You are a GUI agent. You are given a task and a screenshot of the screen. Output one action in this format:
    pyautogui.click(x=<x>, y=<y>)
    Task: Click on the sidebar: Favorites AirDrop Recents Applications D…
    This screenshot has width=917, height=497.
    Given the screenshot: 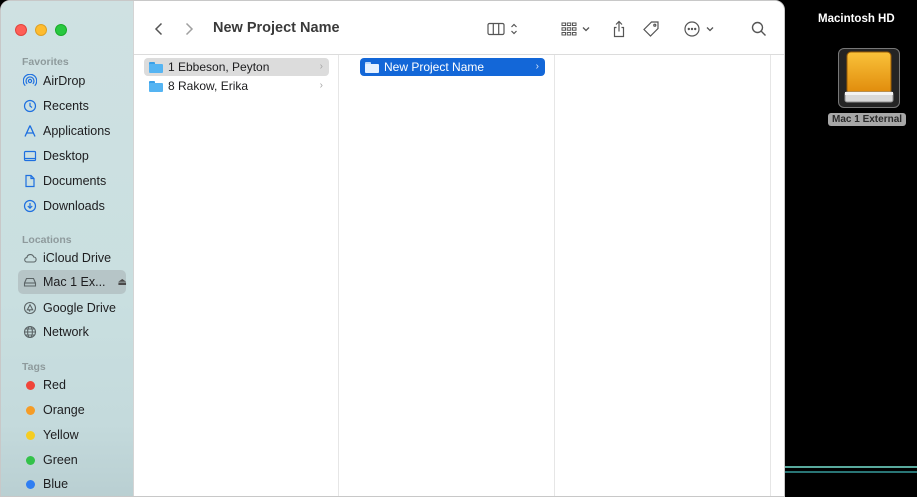 What is the action you would take?
    pyautogui.click(x=67, y=248)
    